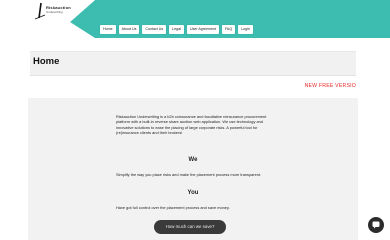 The width and height of the screenshot is (390, 240). I want to click on nav-legal: Legal, so click(176, 29).